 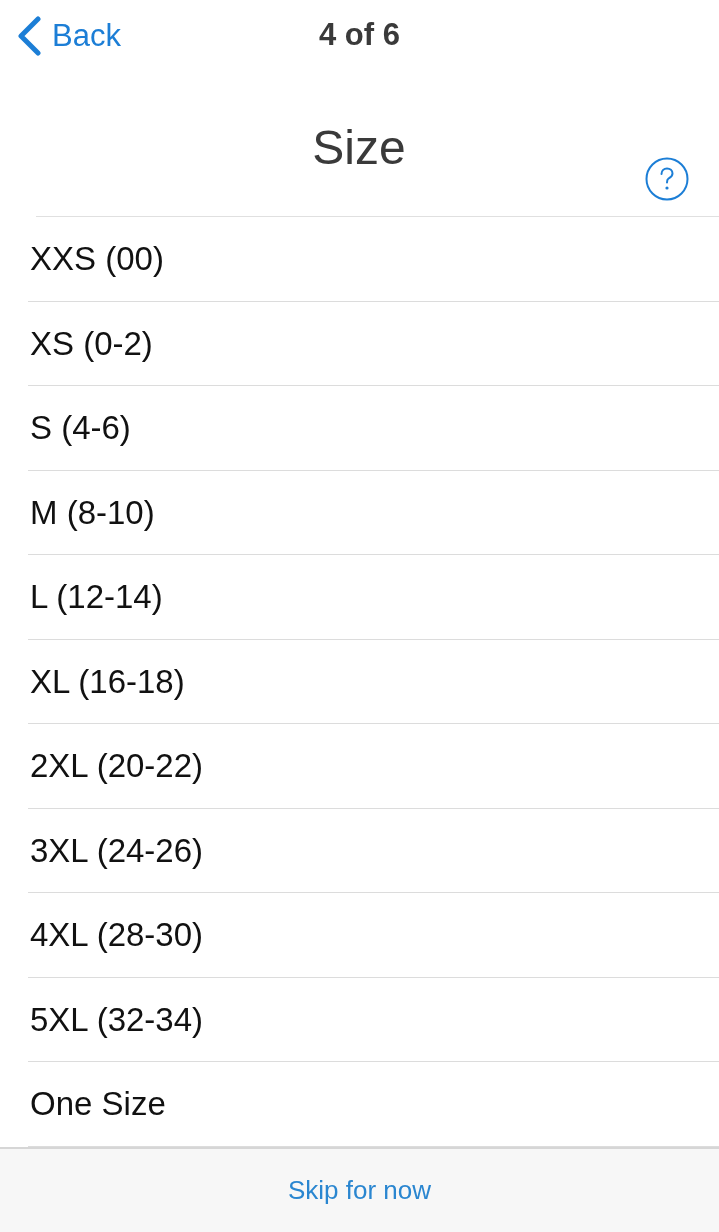 I want to click on size-option: One Size, so click(x=373, y=1104).